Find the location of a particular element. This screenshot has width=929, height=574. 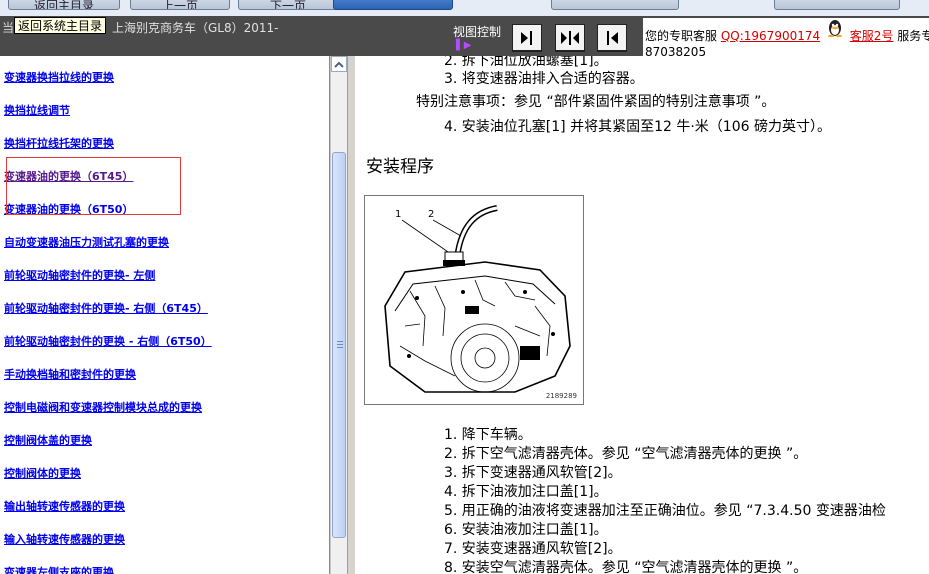

split-view-button is located at coordinates (570, 38).